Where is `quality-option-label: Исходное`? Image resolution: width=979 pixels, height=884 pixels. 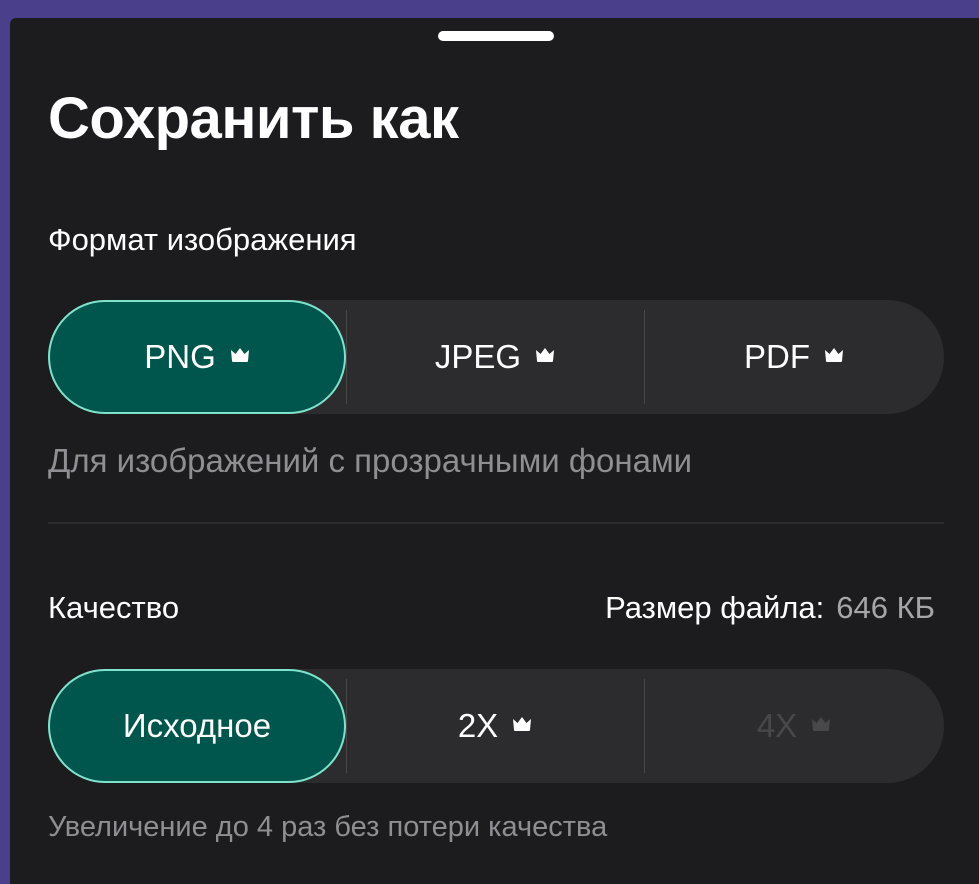 quality-option-label: Исходное is located at coordinates (197, 725).